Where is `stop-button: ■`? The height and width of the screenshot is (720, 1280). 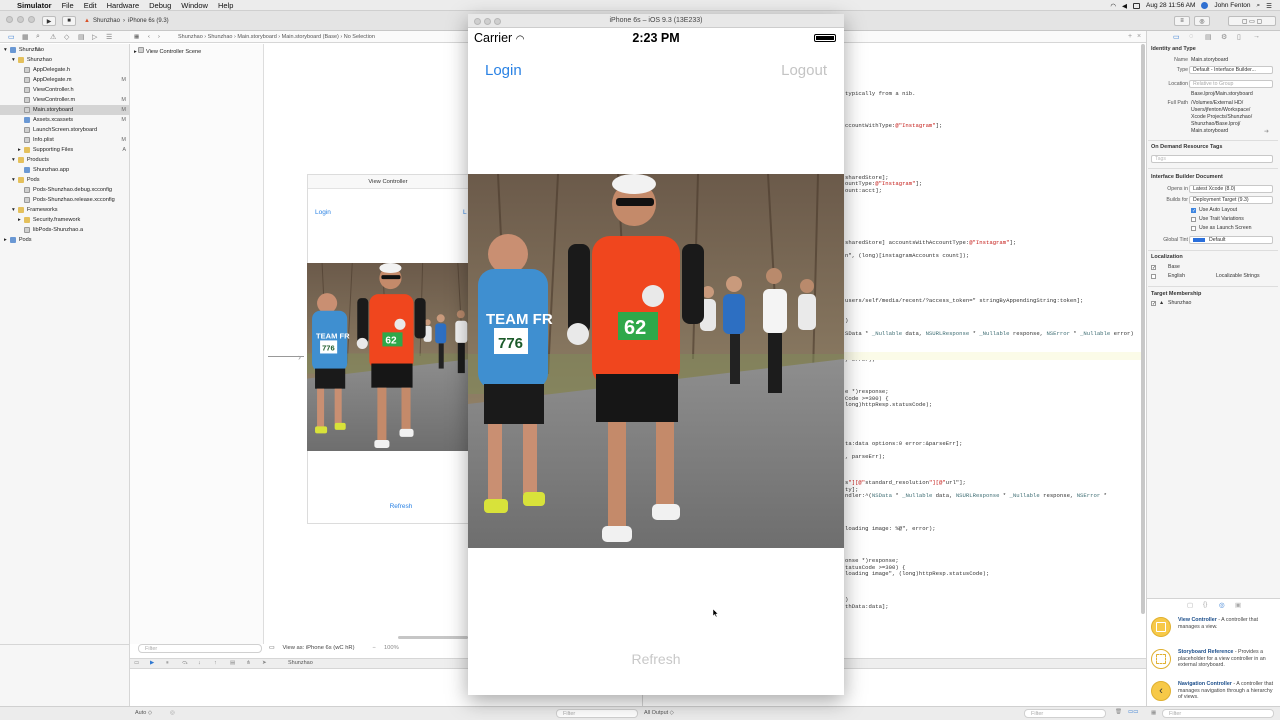
stop-button: ■ is located at coordinates (69, 21).